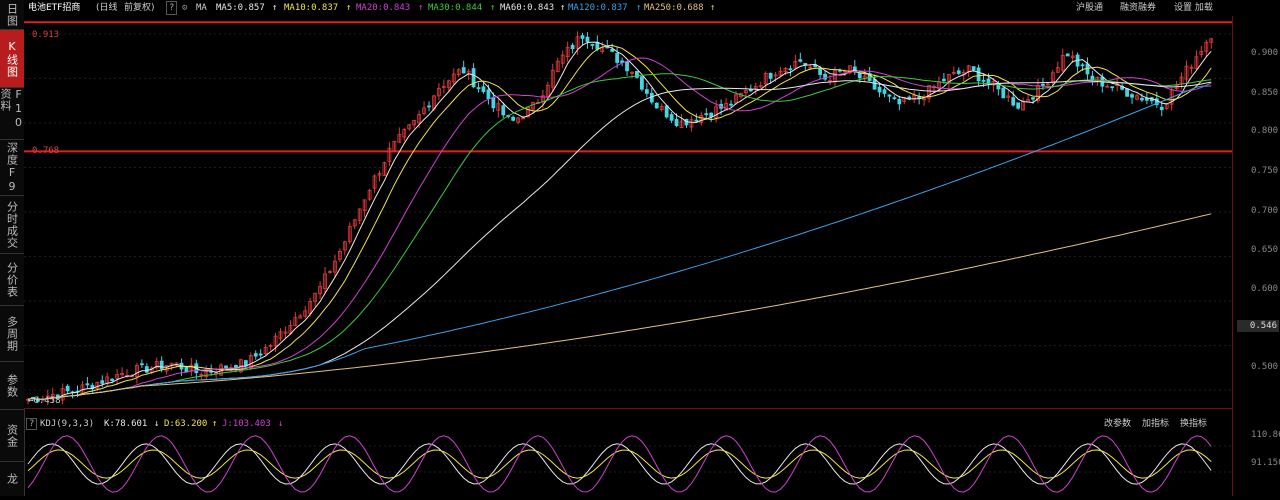 The width and height of the screenshot is (1280, 500). Describe the element at coordinates (311, 8) in the screenshot. I see `ma10-value: MA10:0.837` at that location.